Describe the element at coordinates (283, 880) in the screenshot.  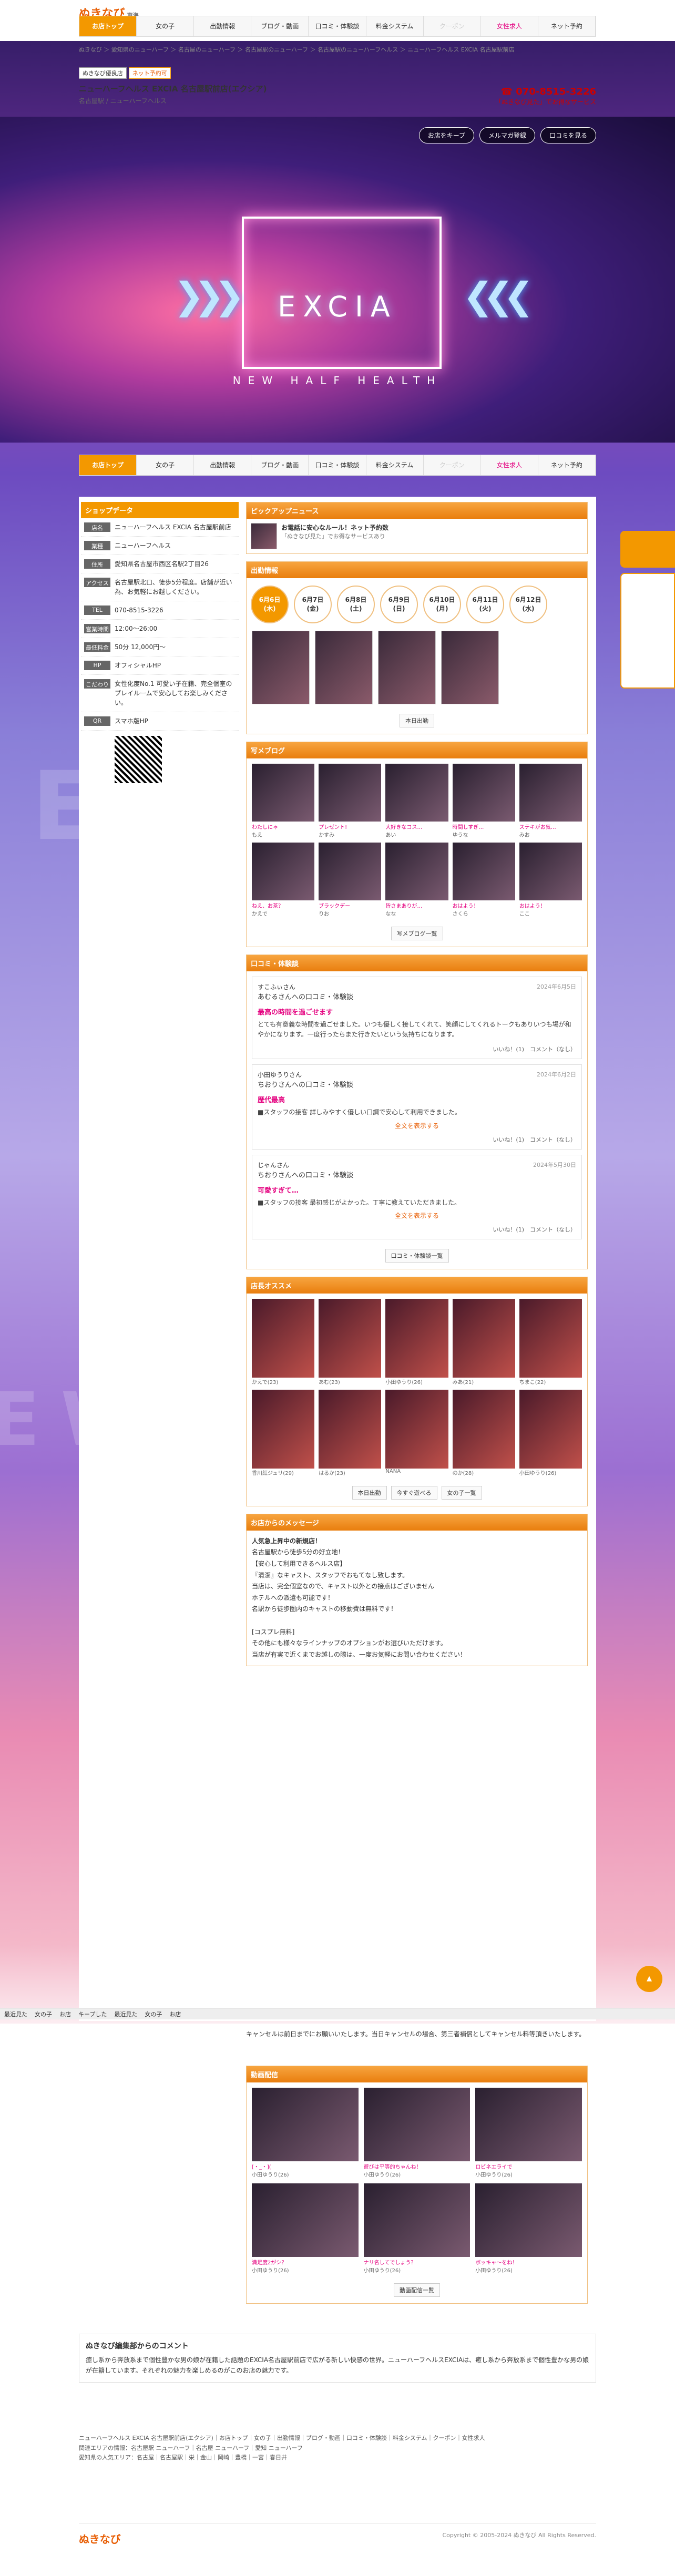
I see `blog-item: ねえ、お茶？ かえで` at that location.